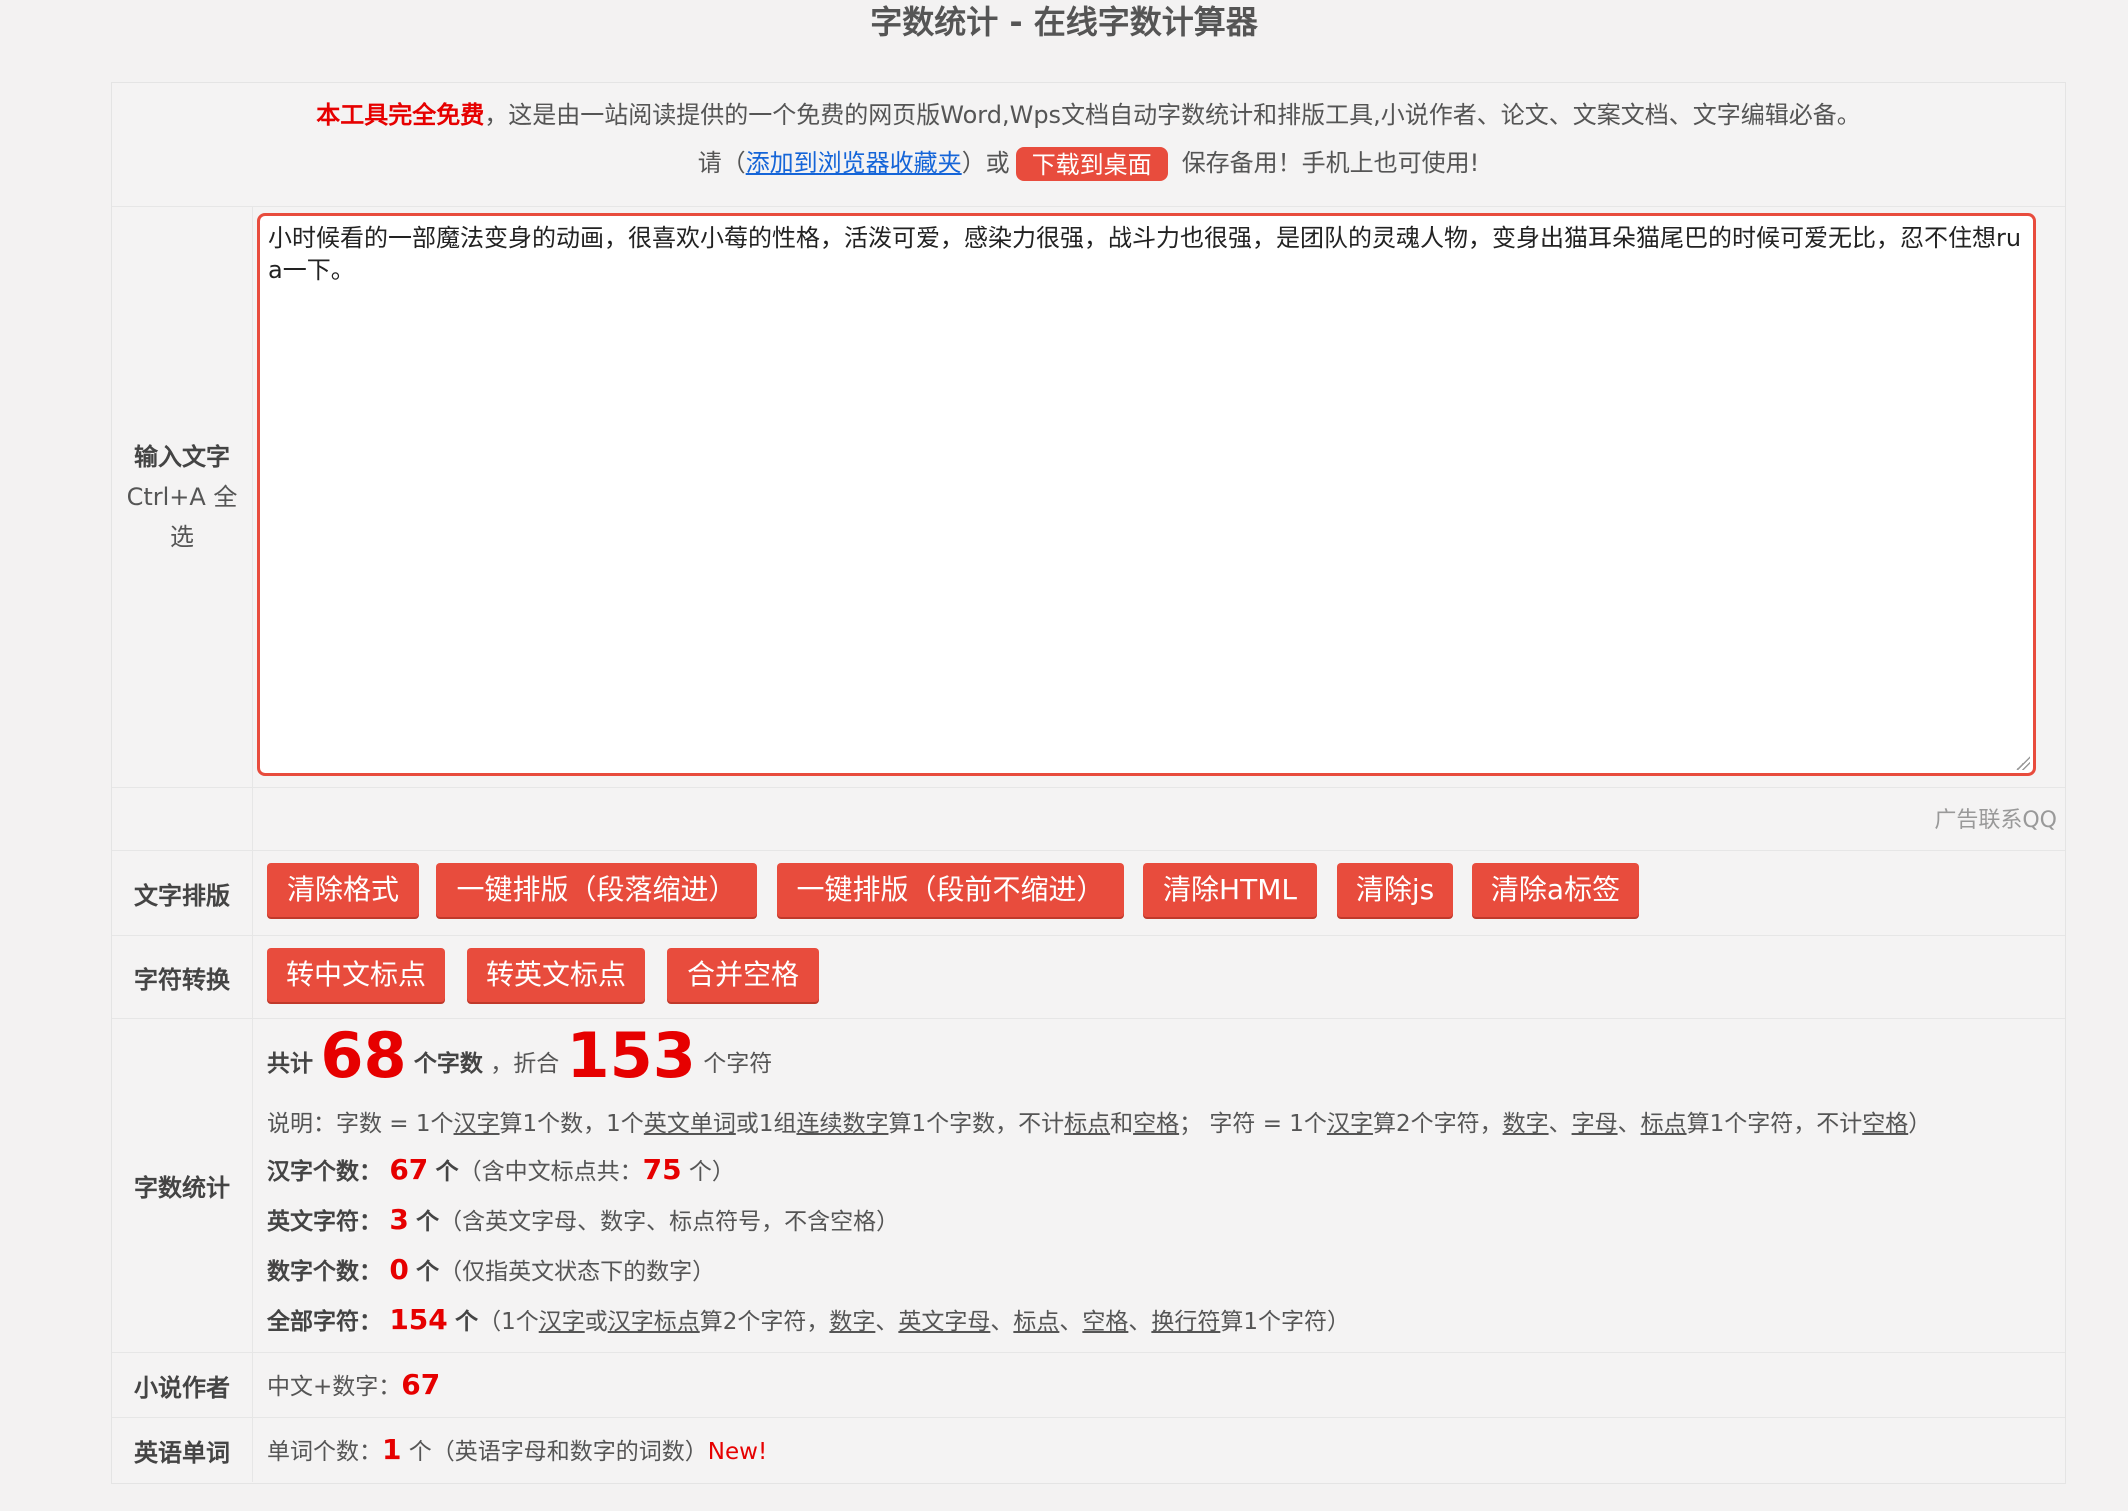 This screenshot has width=2128, height=1511. What do you see at coordinates (1330, 163) in the screenshot?
I see `notice-suffix: 保存备用！手机上也可使用!` at bounding box center [1330, 163].